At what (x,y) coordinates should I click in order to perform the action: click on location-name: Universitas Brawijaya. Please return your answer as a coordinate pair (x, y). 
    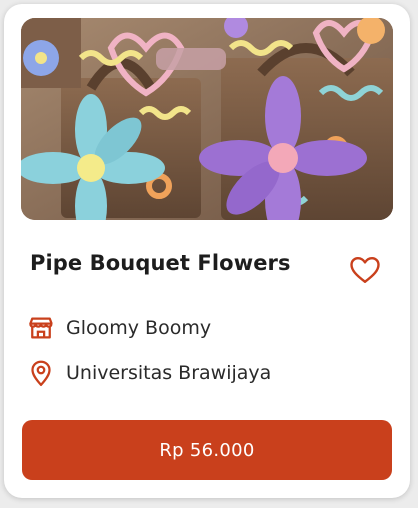
    Looking at the image, I should click on (169, 373).